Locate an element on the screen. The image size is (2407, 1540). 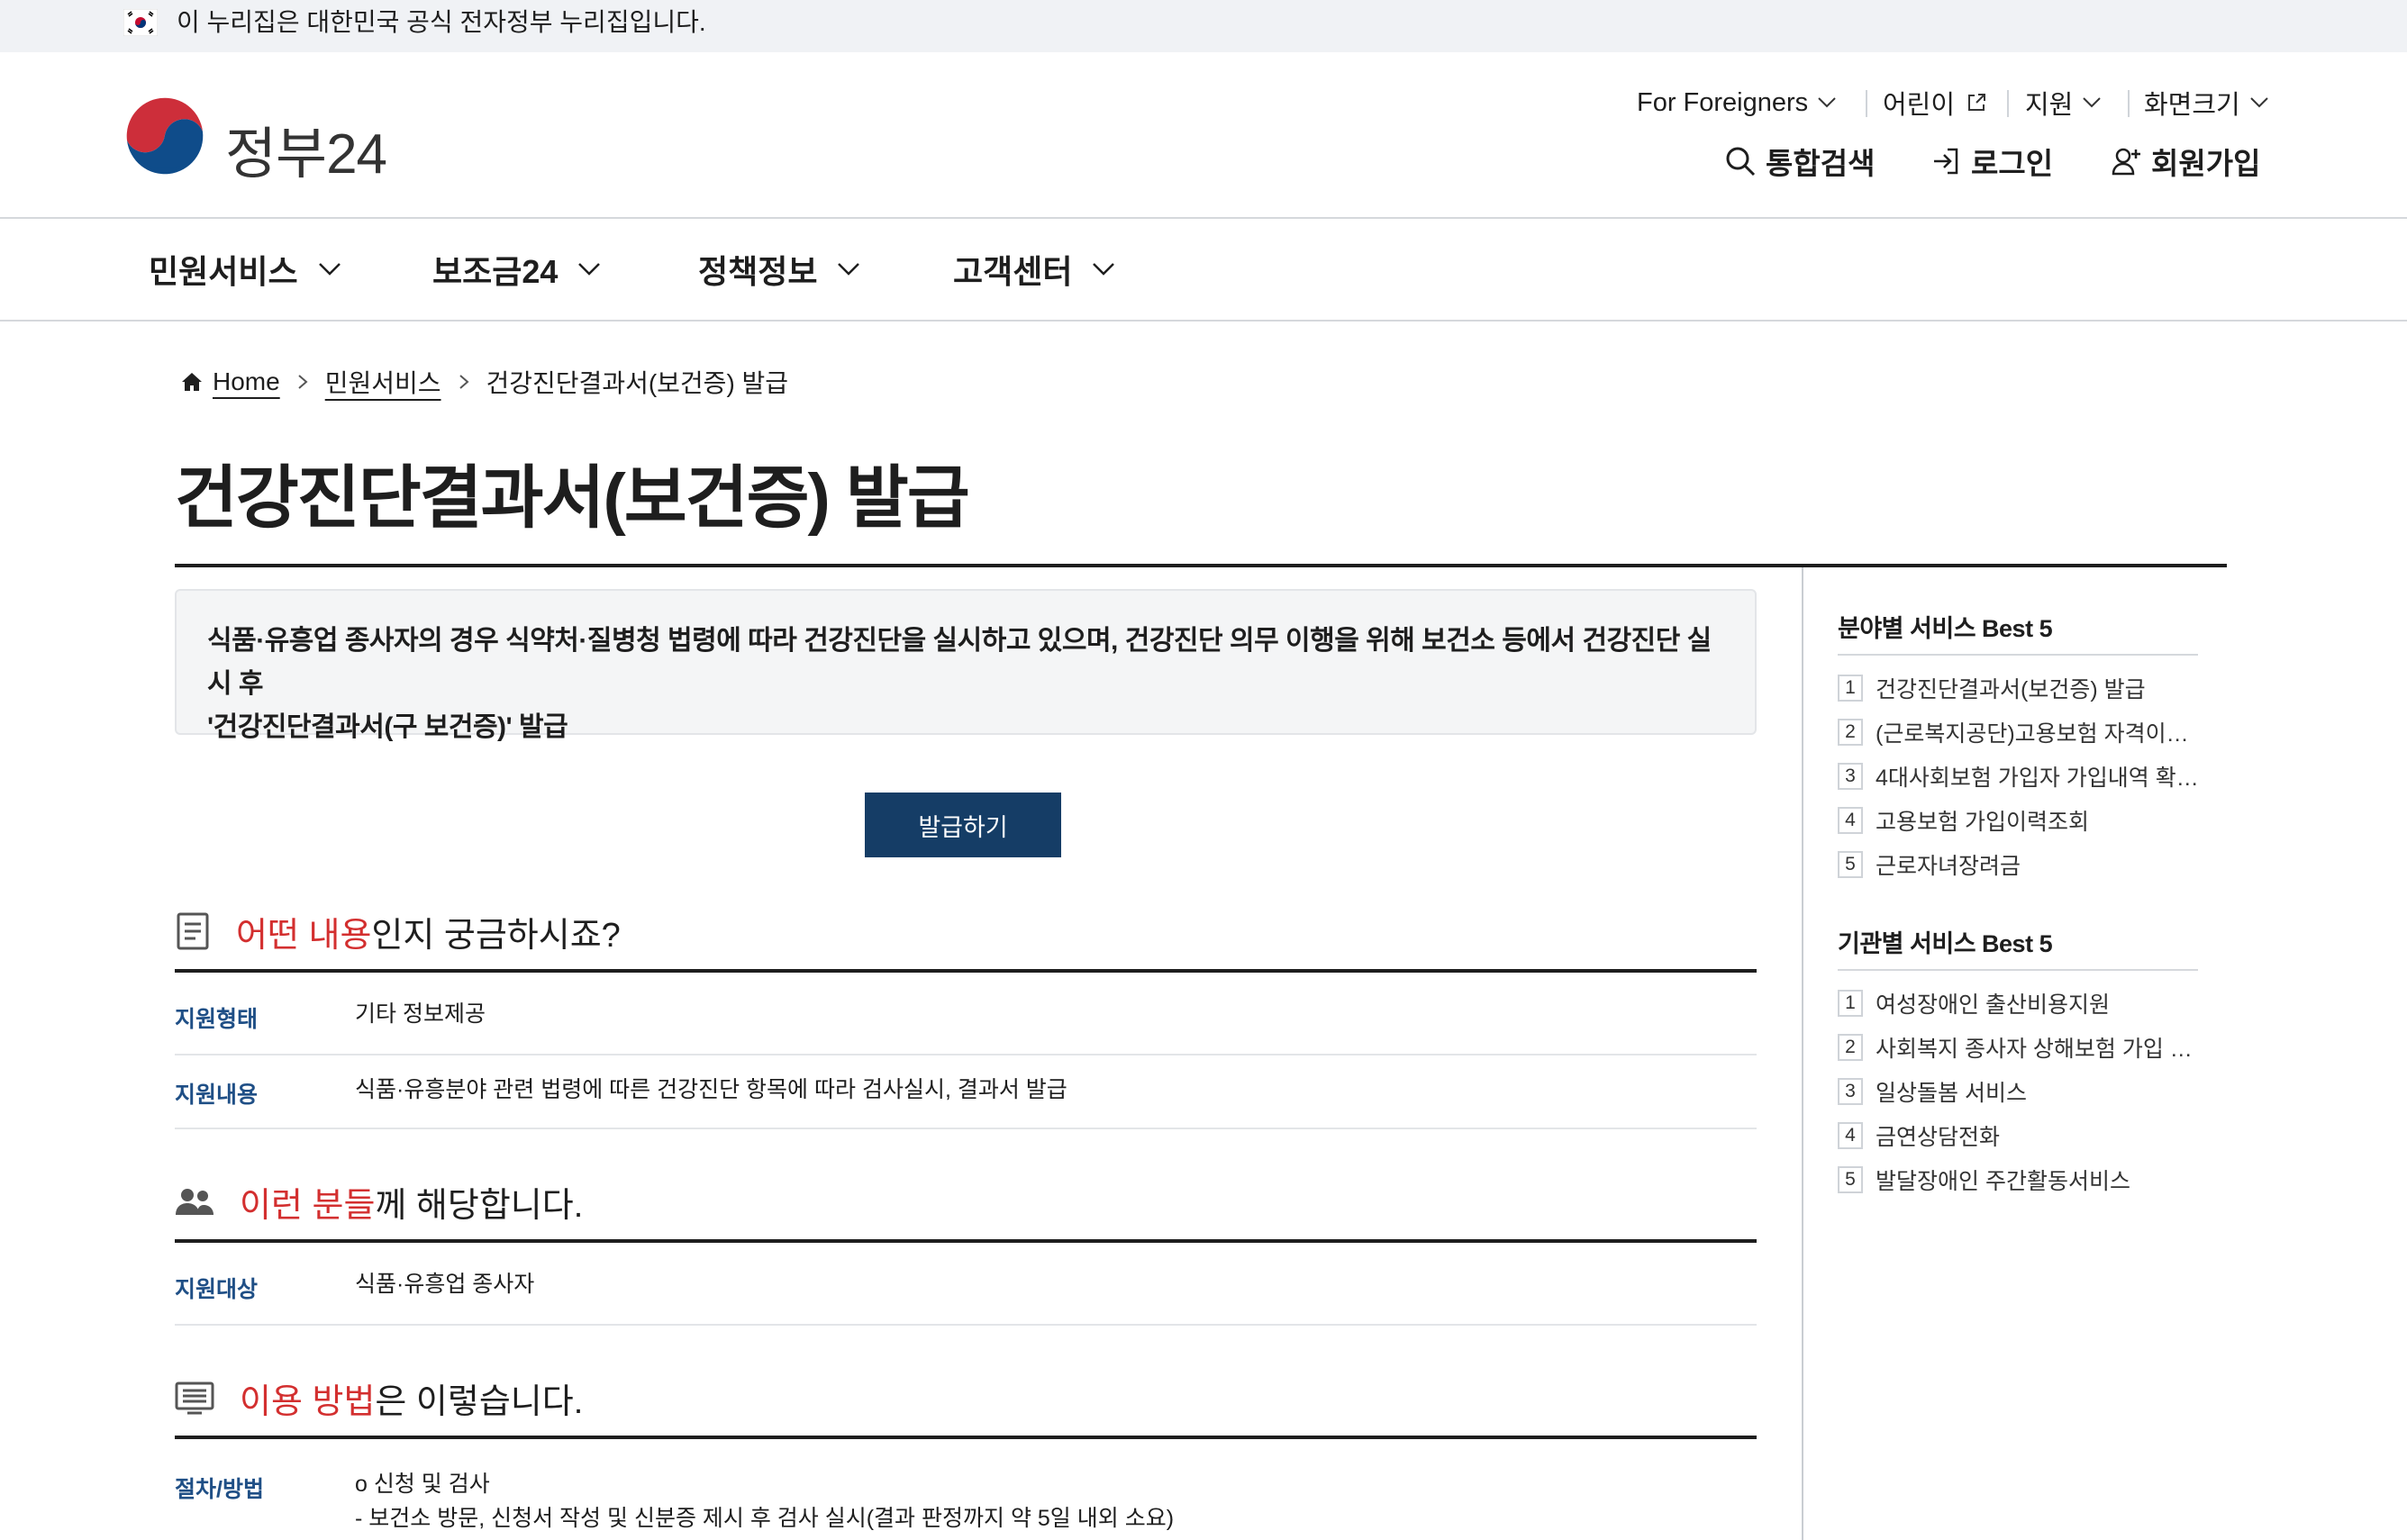
section-what-accent: 어떤 내용 is located at coordinates (304, 935).